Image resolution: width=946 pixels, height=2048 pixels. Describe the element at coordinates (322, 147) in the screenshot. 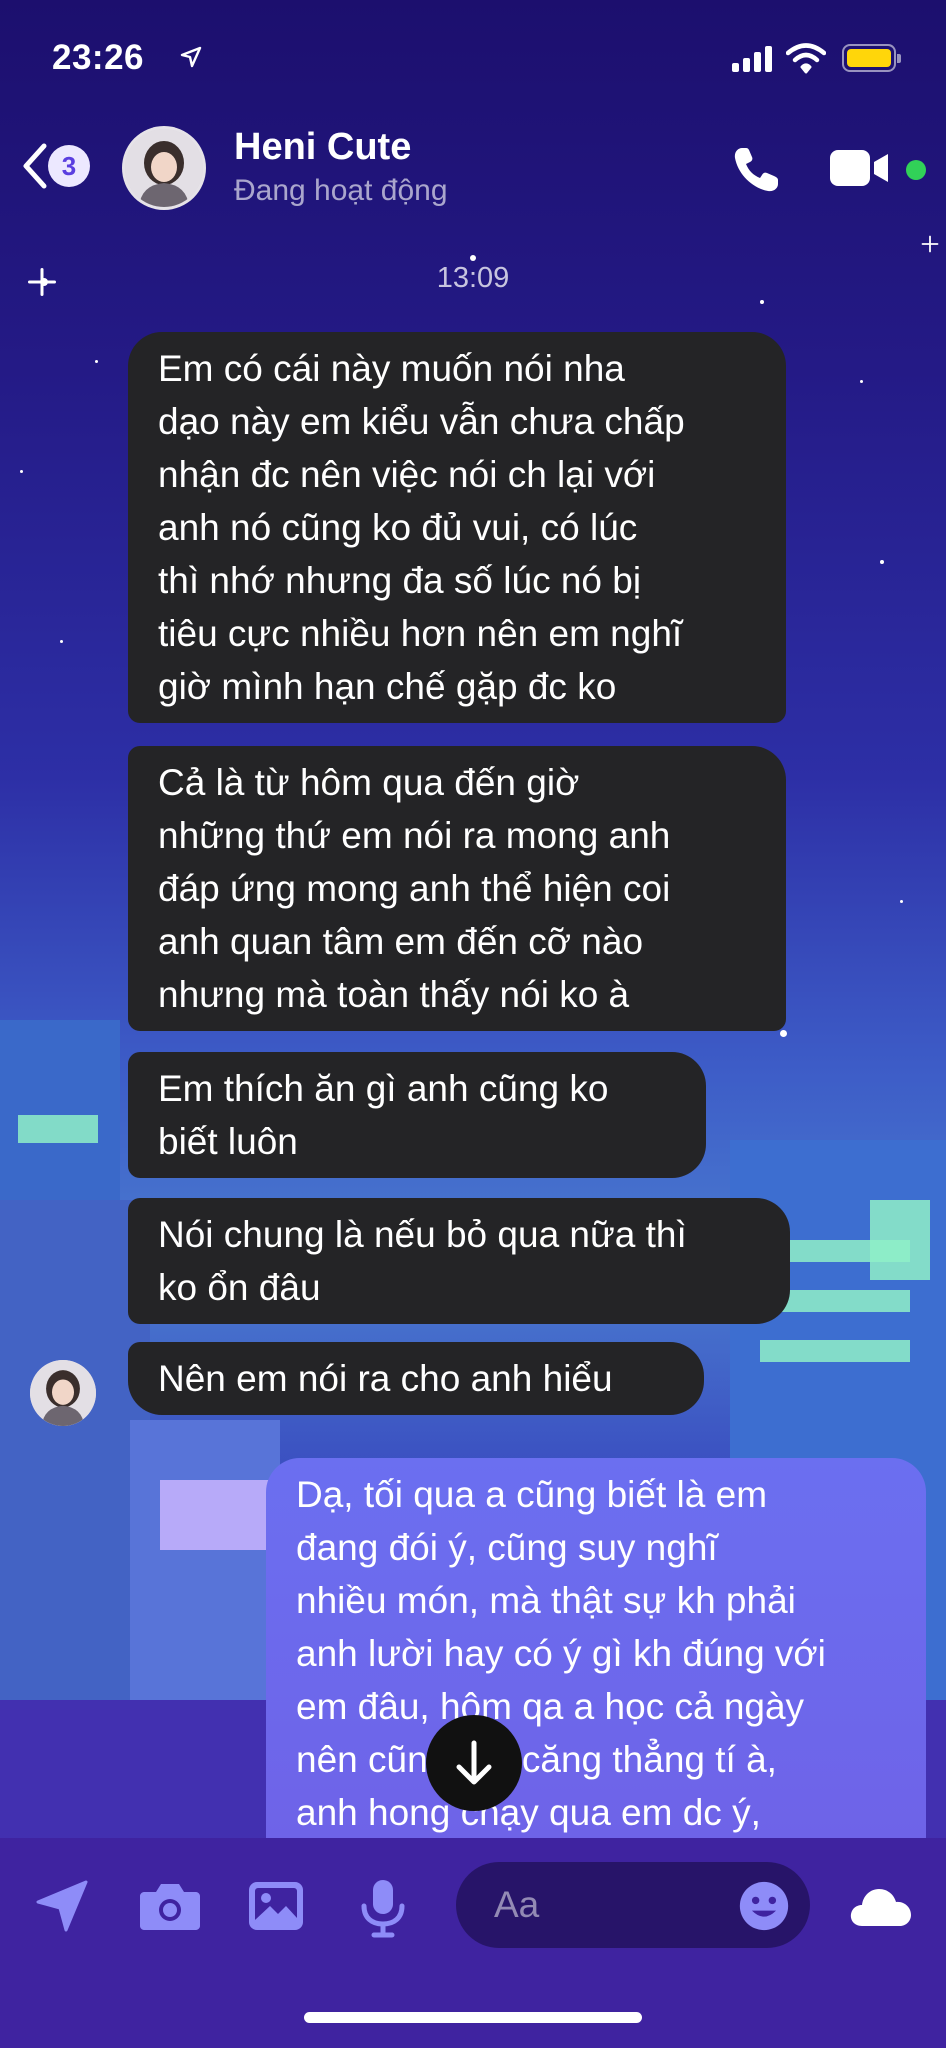

I see `contact-name: Heni Cute` at that location.